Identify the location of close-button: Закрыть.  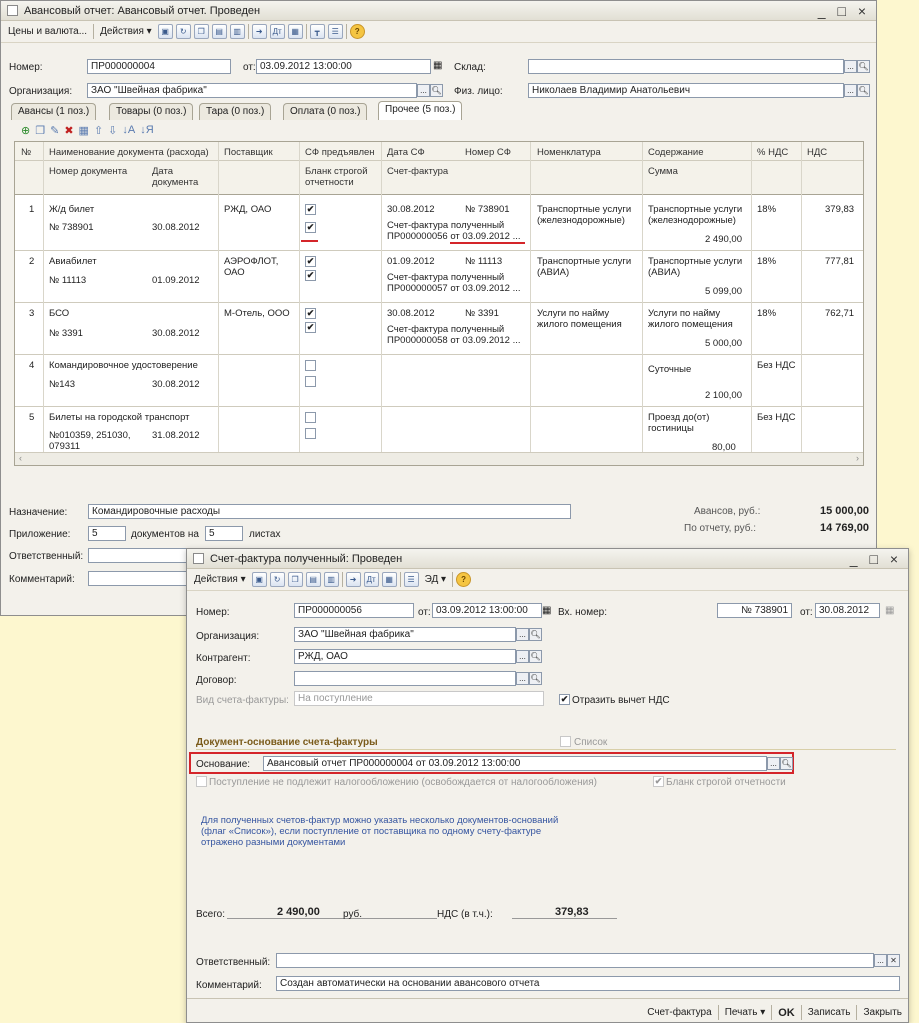
(882, 1012).